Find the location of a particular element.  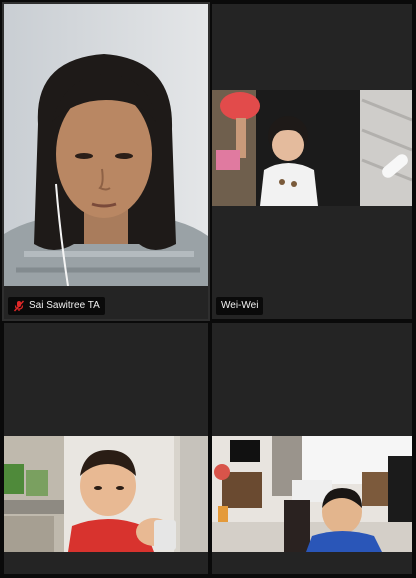

participant-name: Sai Sawitree TA is located at coordinates (64, 305).